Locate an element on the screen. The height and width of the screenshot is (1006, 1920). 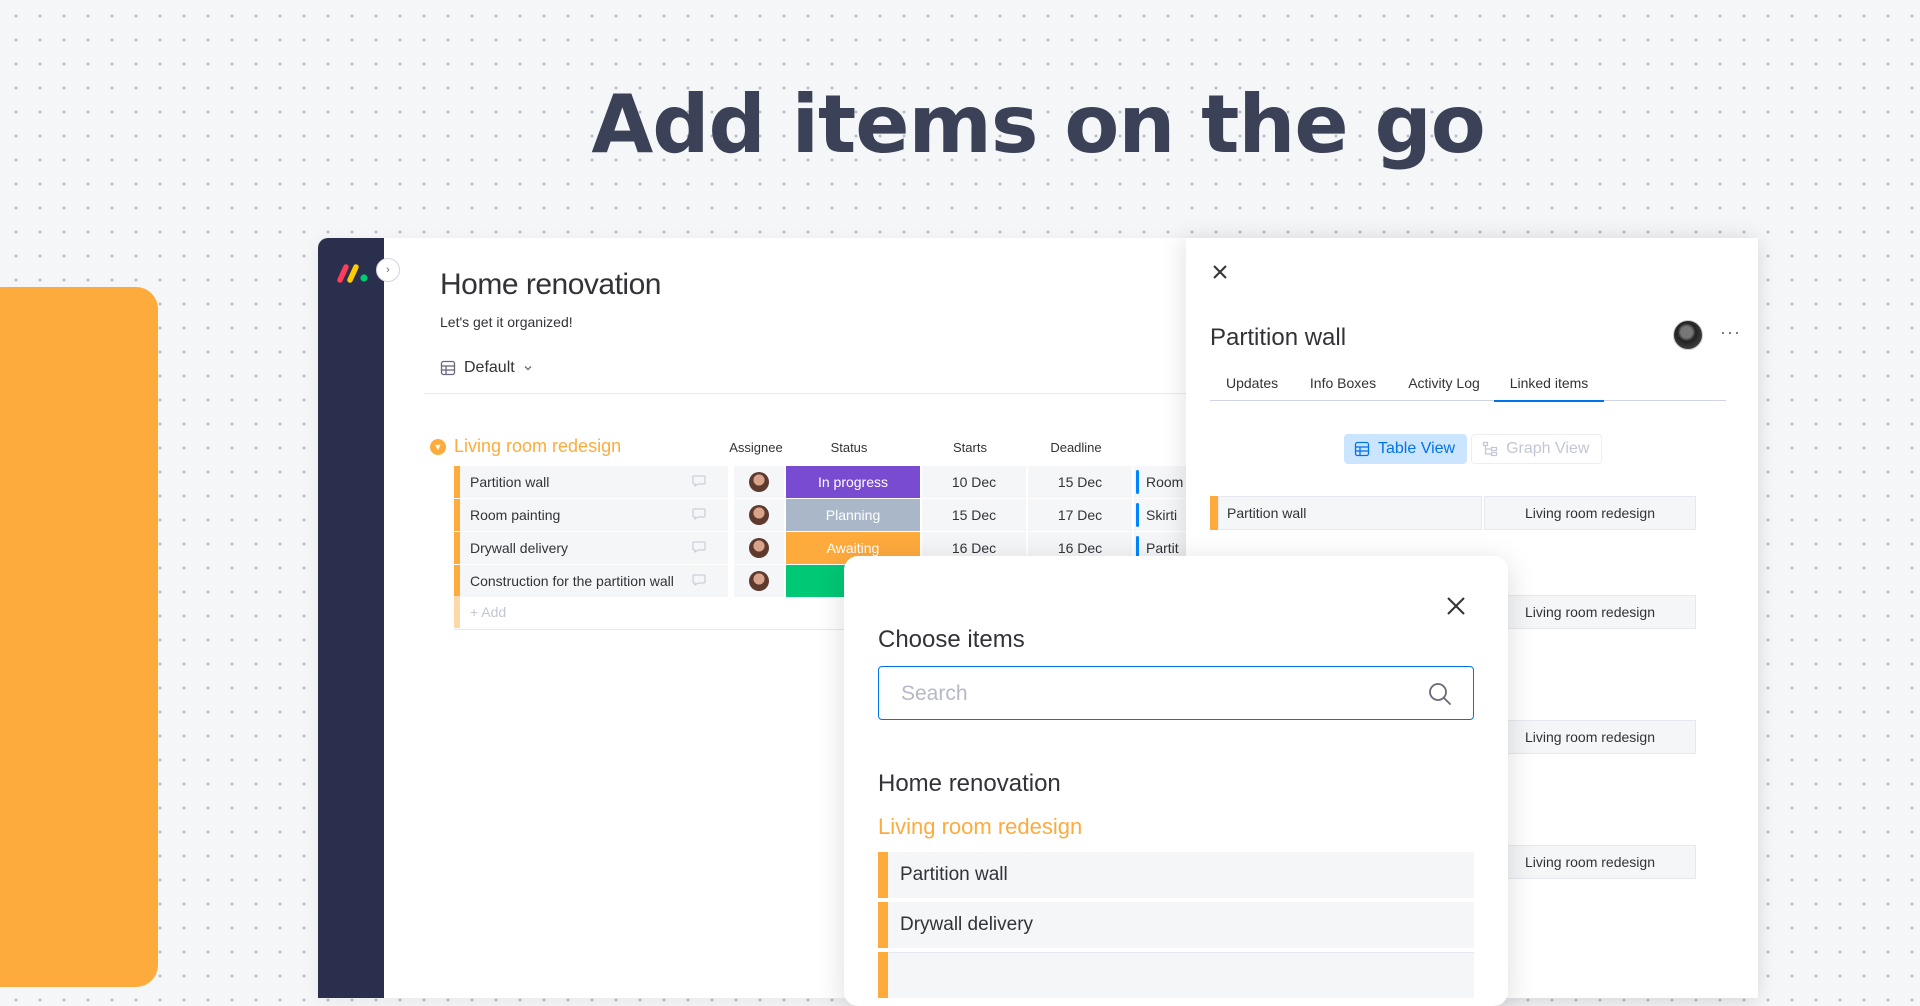
list-item is located at coordinates (1176, 975).